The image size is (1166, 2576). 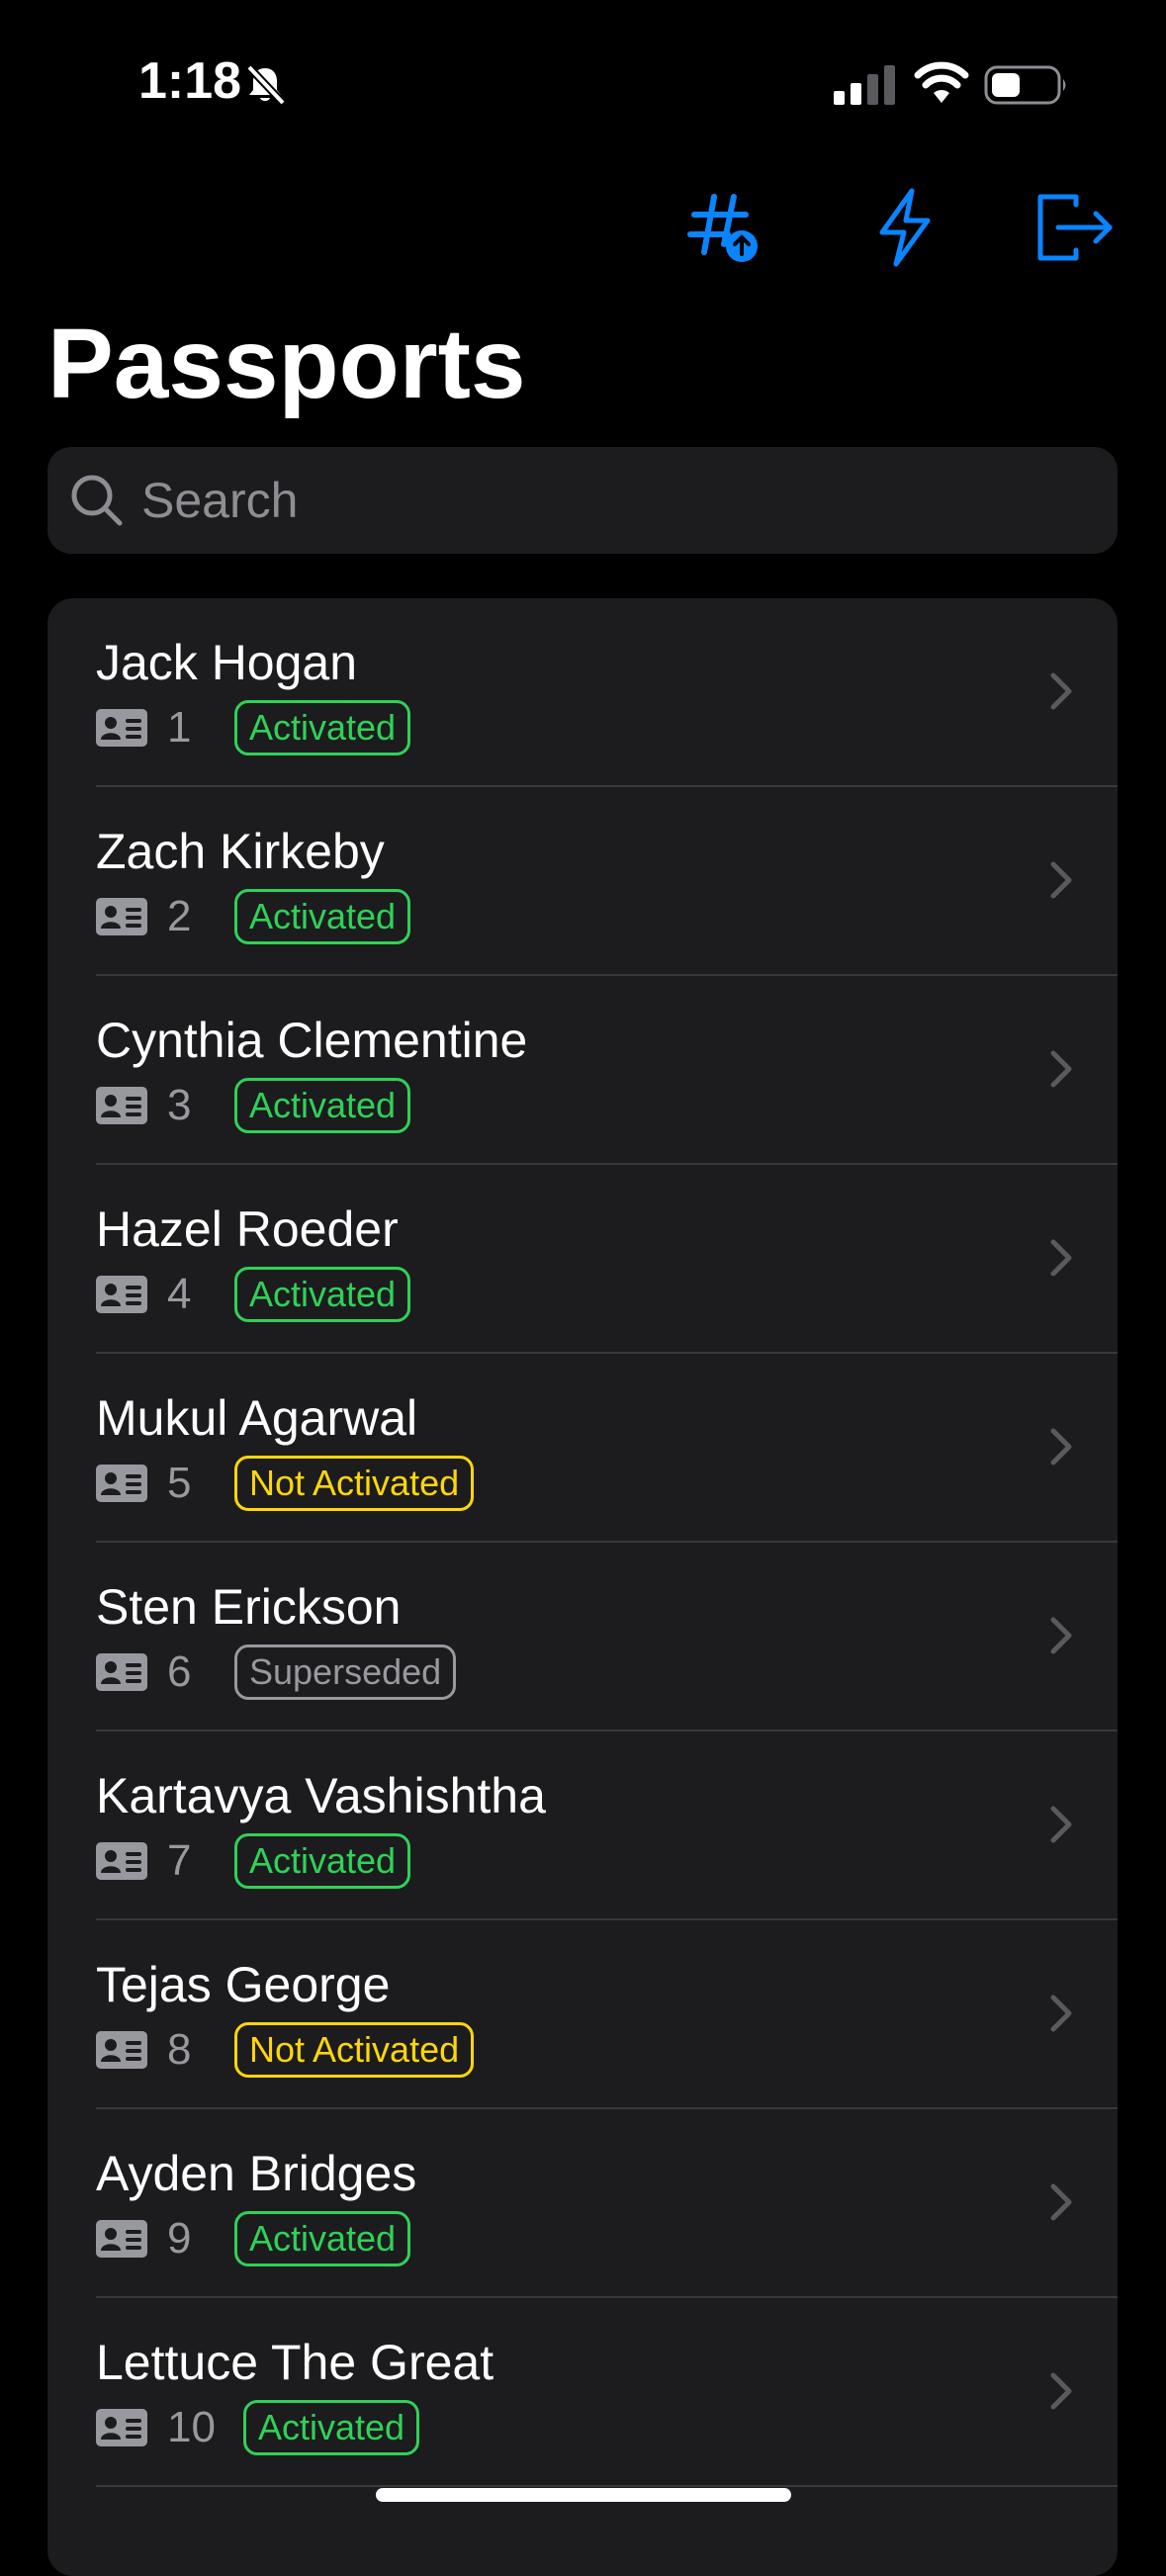 I want to click on passport-name: Ayden Bridges, so click(x=256, y=2173).